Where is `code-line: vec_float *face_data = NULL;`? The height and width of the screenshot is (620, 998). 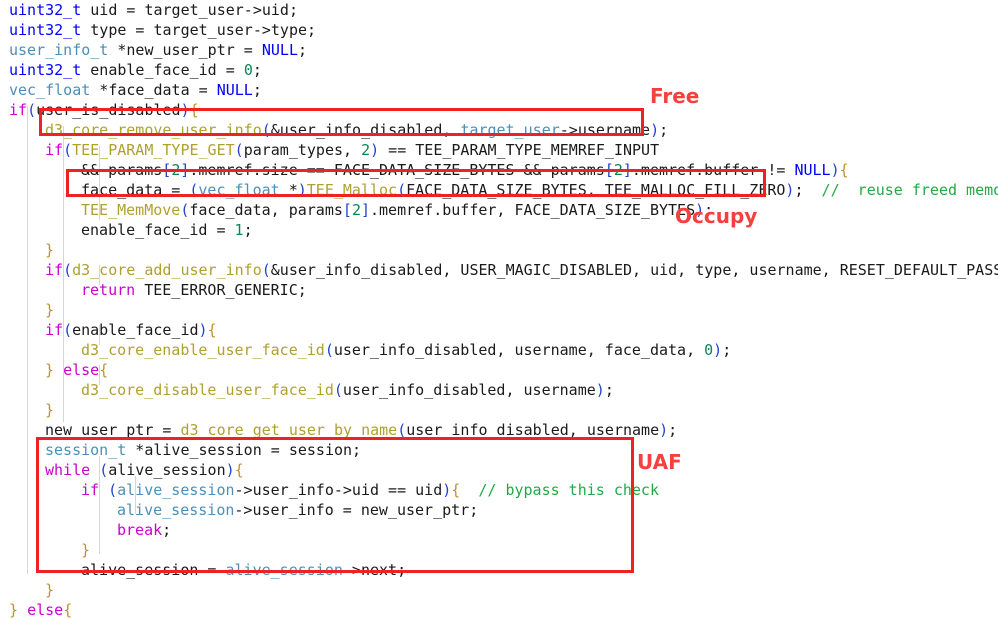 code-line: vec_float *face_data = NULL; is located at coordinates (499, 90).